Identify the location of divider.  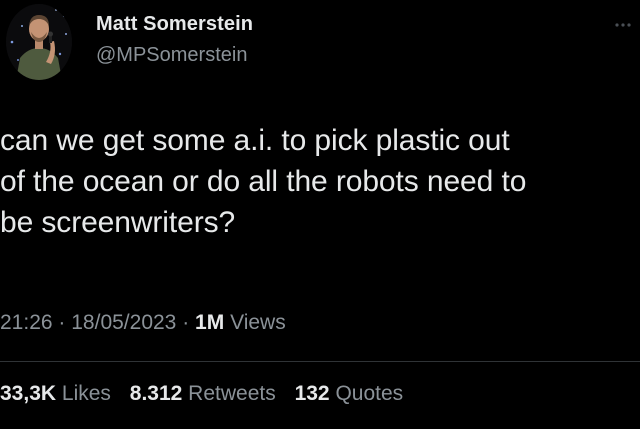
(320, 361).